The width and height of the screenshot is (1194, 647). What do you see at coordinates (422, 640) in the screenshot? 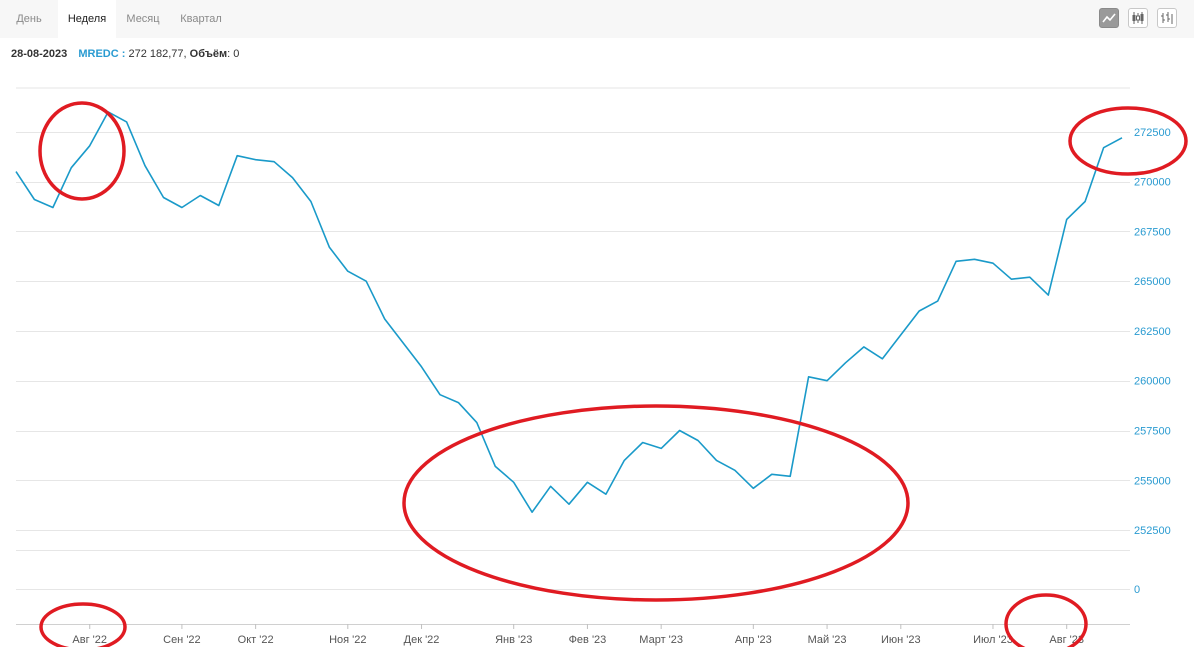
I see `x-tick-label: Дек '22` at bounding box center [422, 640].